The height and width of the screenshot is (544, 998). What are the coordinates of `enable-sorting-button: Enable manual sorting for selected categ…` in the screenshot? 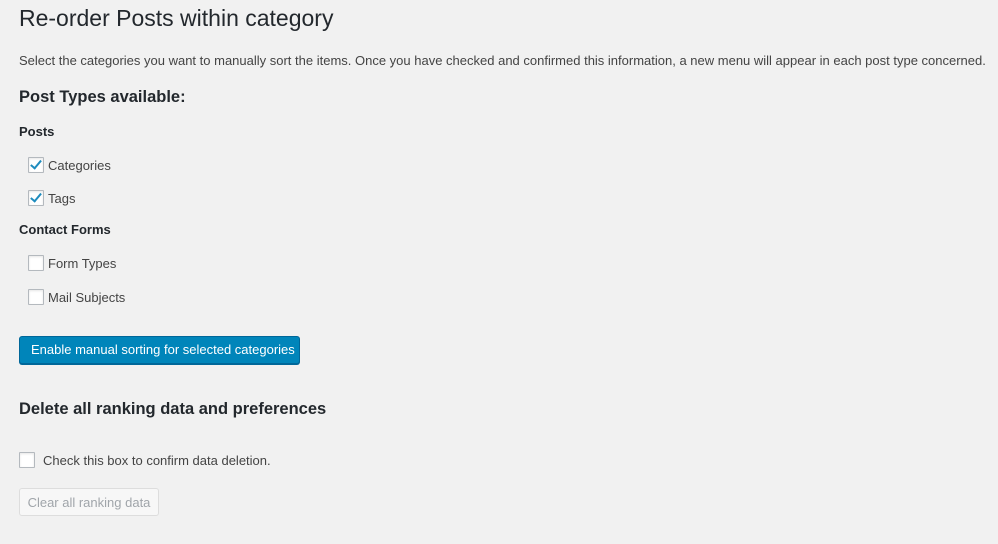 It's located at (159, 350).